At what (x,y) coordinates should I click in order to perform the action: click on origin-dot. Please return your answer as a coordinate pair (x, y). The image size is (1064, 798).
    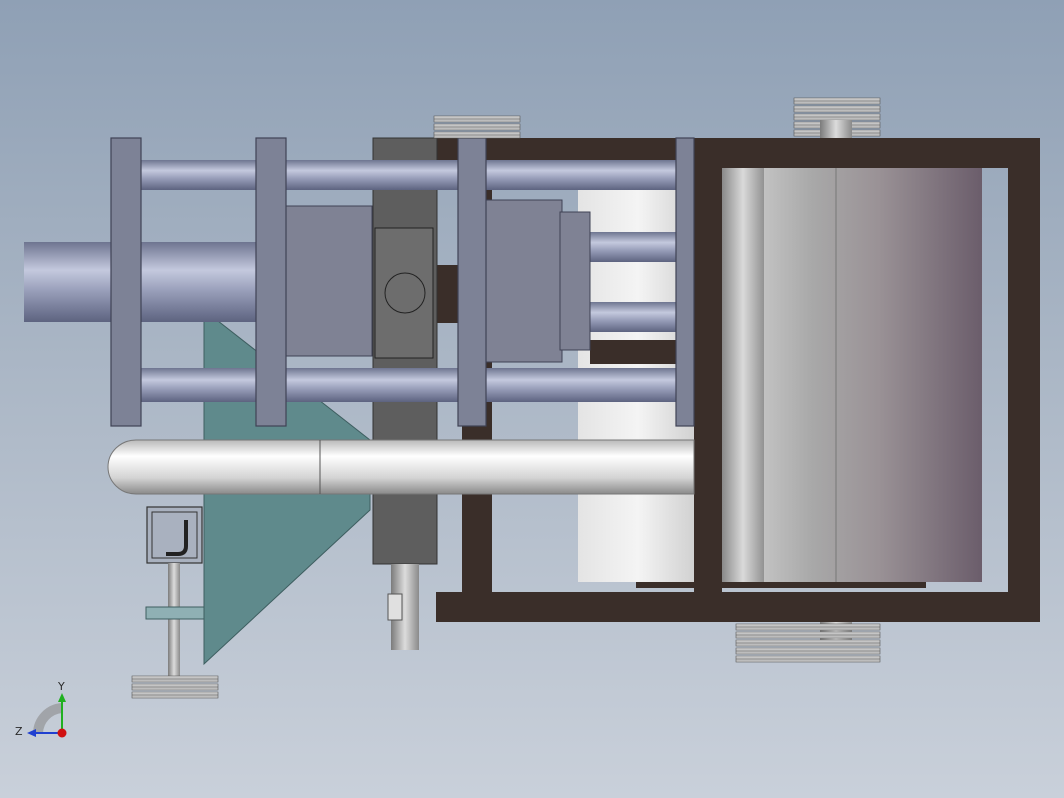
    Looking at the image, I should click on (62, 733).